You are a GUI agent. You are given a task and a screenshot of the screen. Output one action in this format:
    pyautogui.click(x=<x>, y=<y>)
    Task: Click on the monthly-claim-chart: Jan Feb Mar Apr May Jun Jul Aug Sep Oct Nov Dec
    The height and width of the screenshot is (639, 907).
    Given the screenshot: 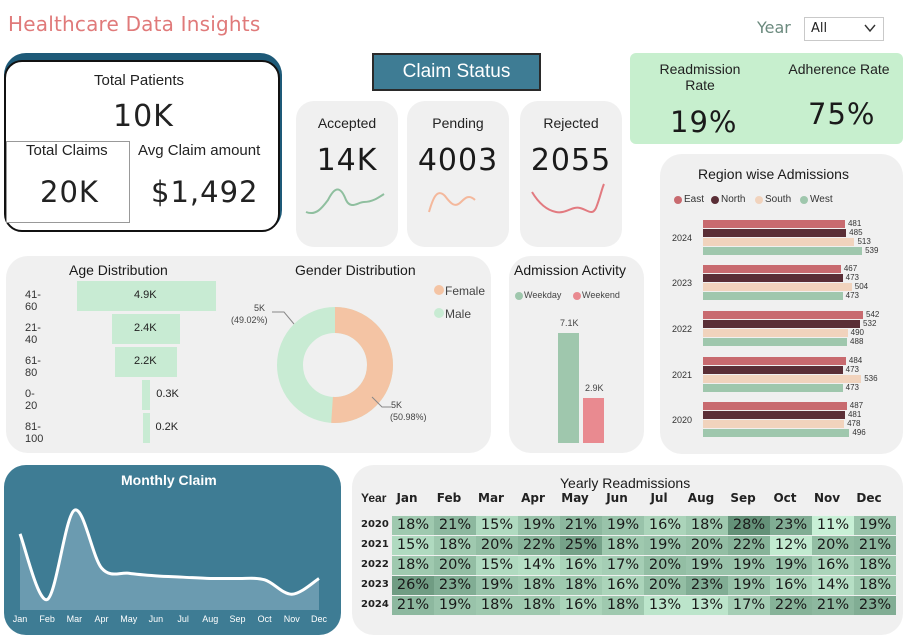 What is the action you would take?
    pyautogui.click(x=170, y=566)
    